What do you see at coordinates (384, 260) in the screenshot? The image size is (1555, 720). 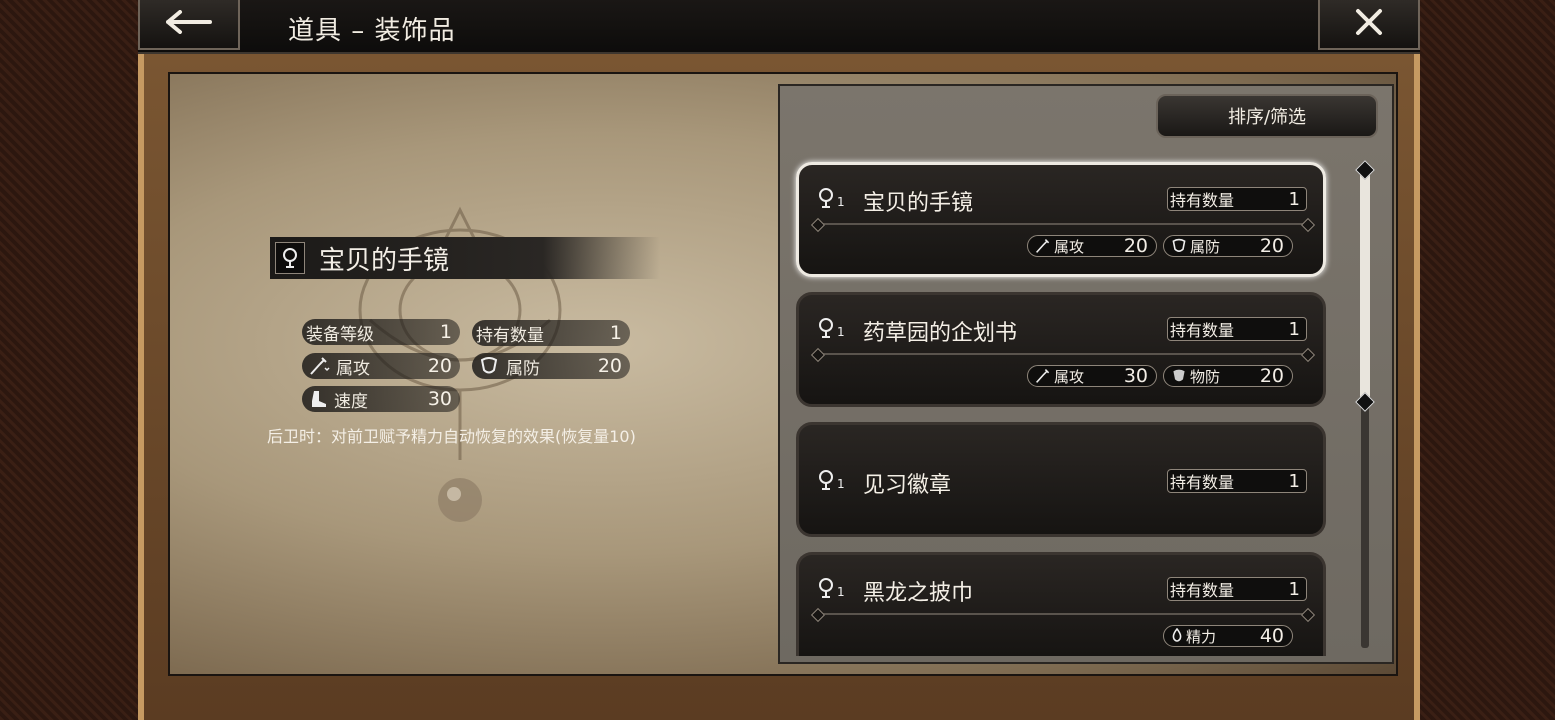 I see `detail-item-name: 宝贝的手镜` at bounding box center [384, 260].